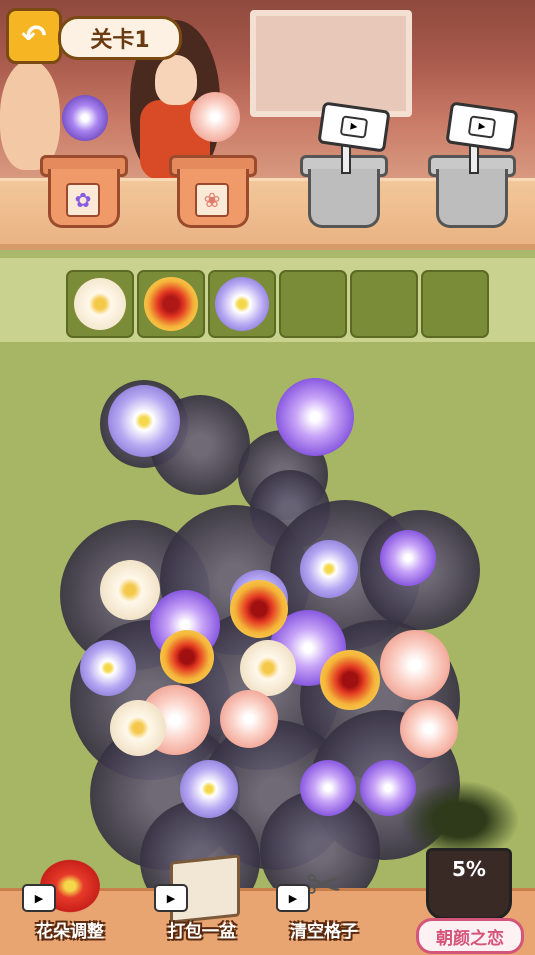 This screenshot has width=535, height=955. I want to click on flower-adjust-button: ▶ 花朵调整, so click(70, 903).